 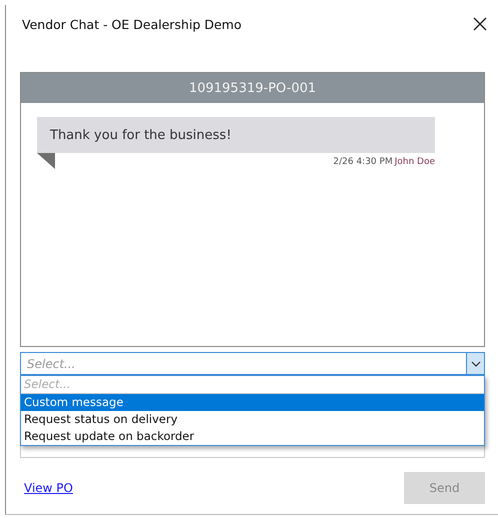 What do you see at coordinates (252, 436) in the screenshot?
I see `dropdown-option: Request update on backorder` at bounding box center [252, 436].